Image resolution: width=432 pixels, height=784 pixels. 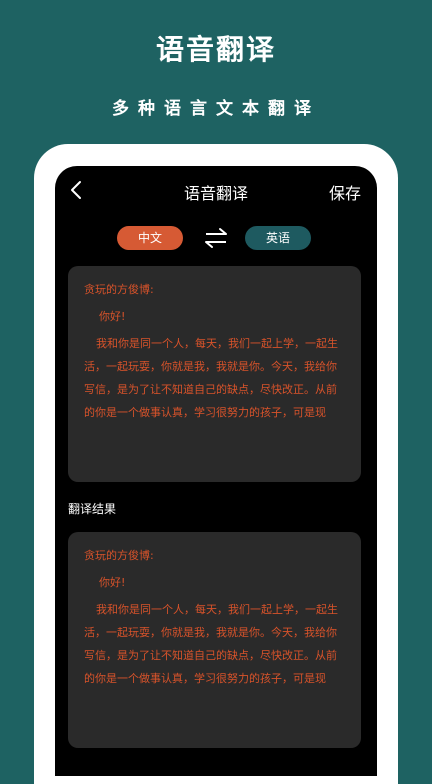 What do you see at coordinates (278, 238) in the screenshot?
I see `target-language-button: 英语` at bounding box center [278, 238].